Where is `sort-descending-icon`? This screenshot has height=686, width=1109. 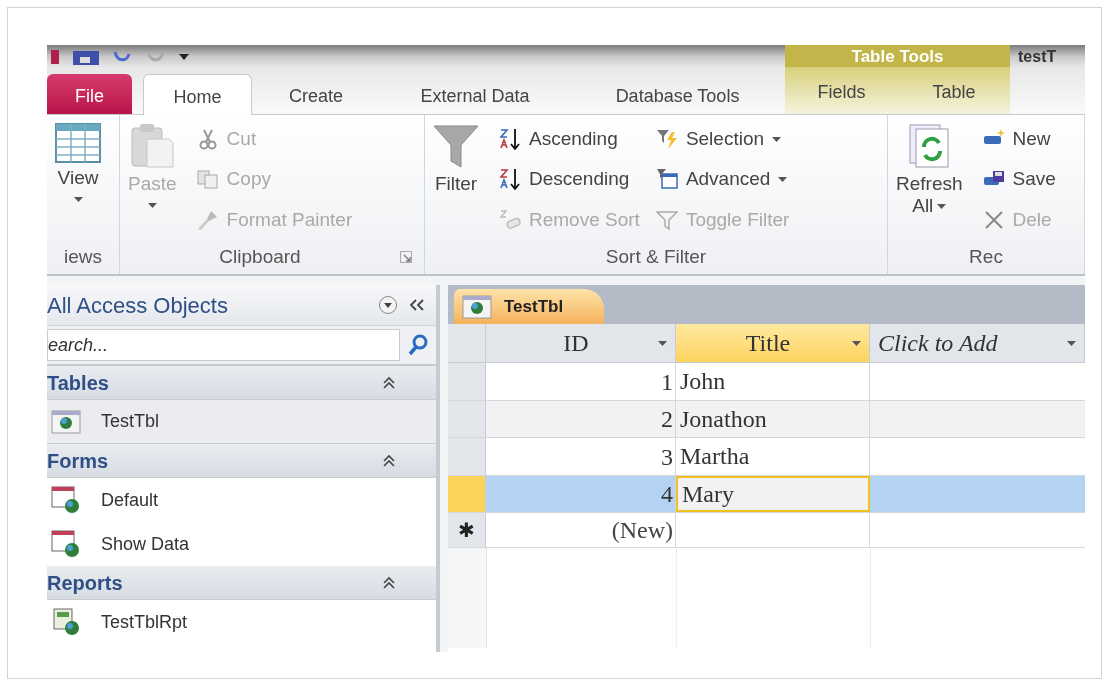 sort-descending-icon is located at coordinates (510, 179).